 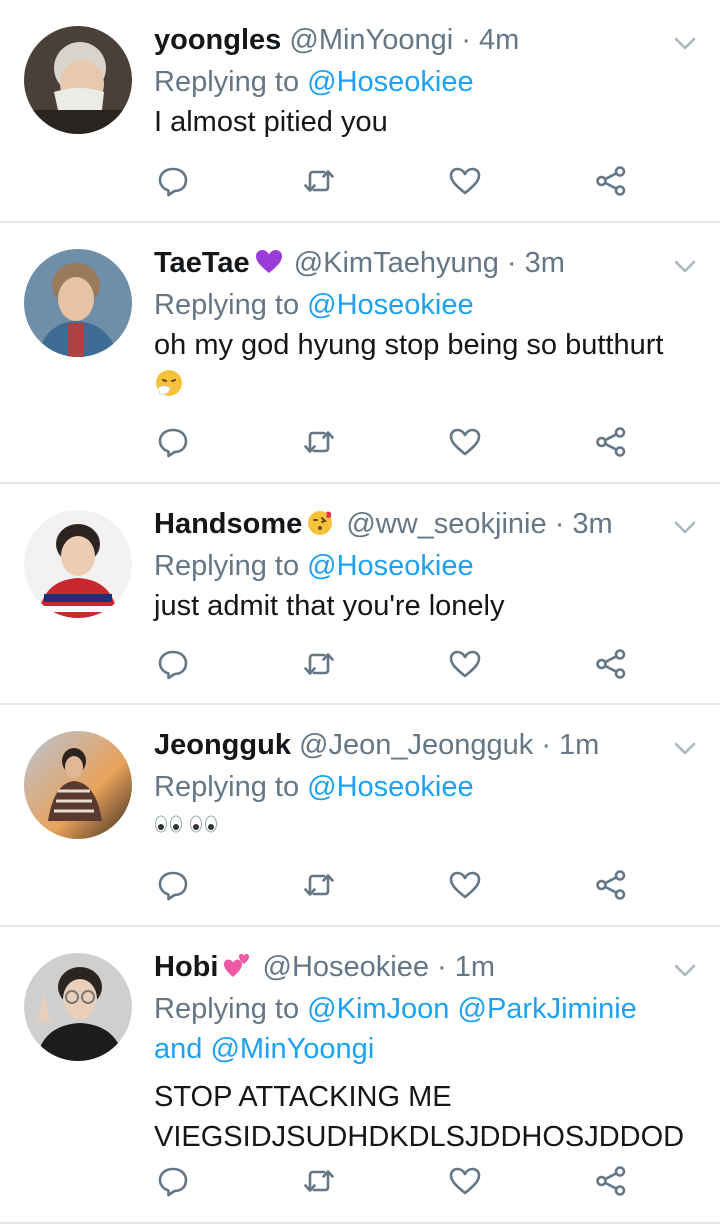 I want to click on purple-heart-emoji, so click(x=268, y=261).